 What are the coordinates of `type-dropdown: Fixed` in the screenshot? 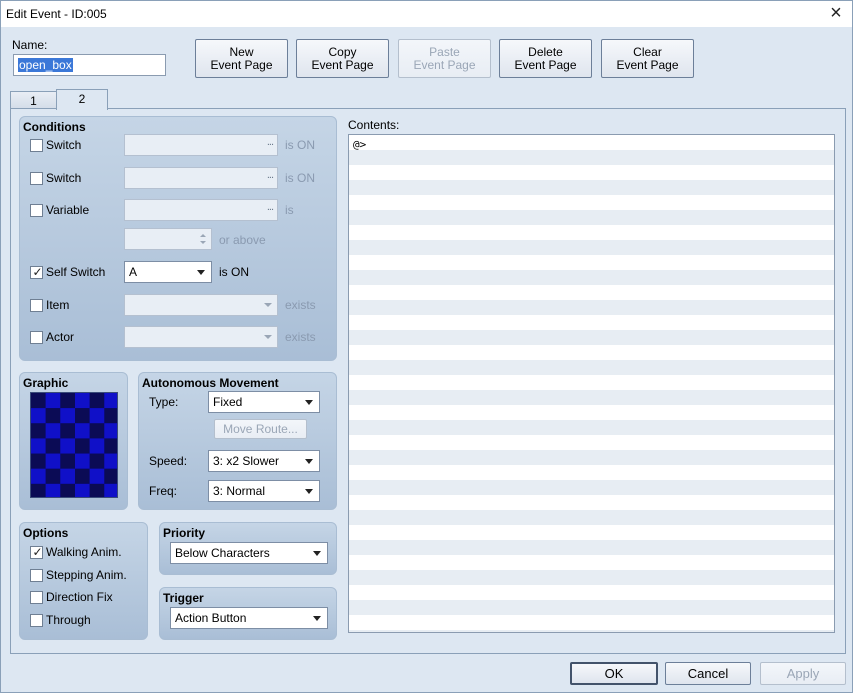 It's located at (264, 402).